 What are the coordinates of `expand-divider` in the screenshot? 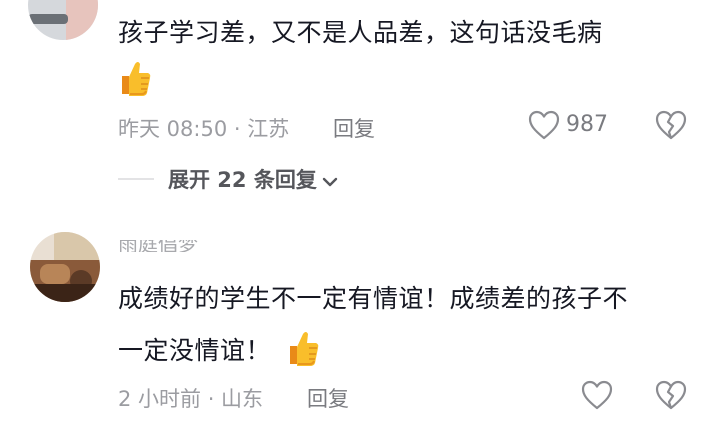 It's located at (136, 179).